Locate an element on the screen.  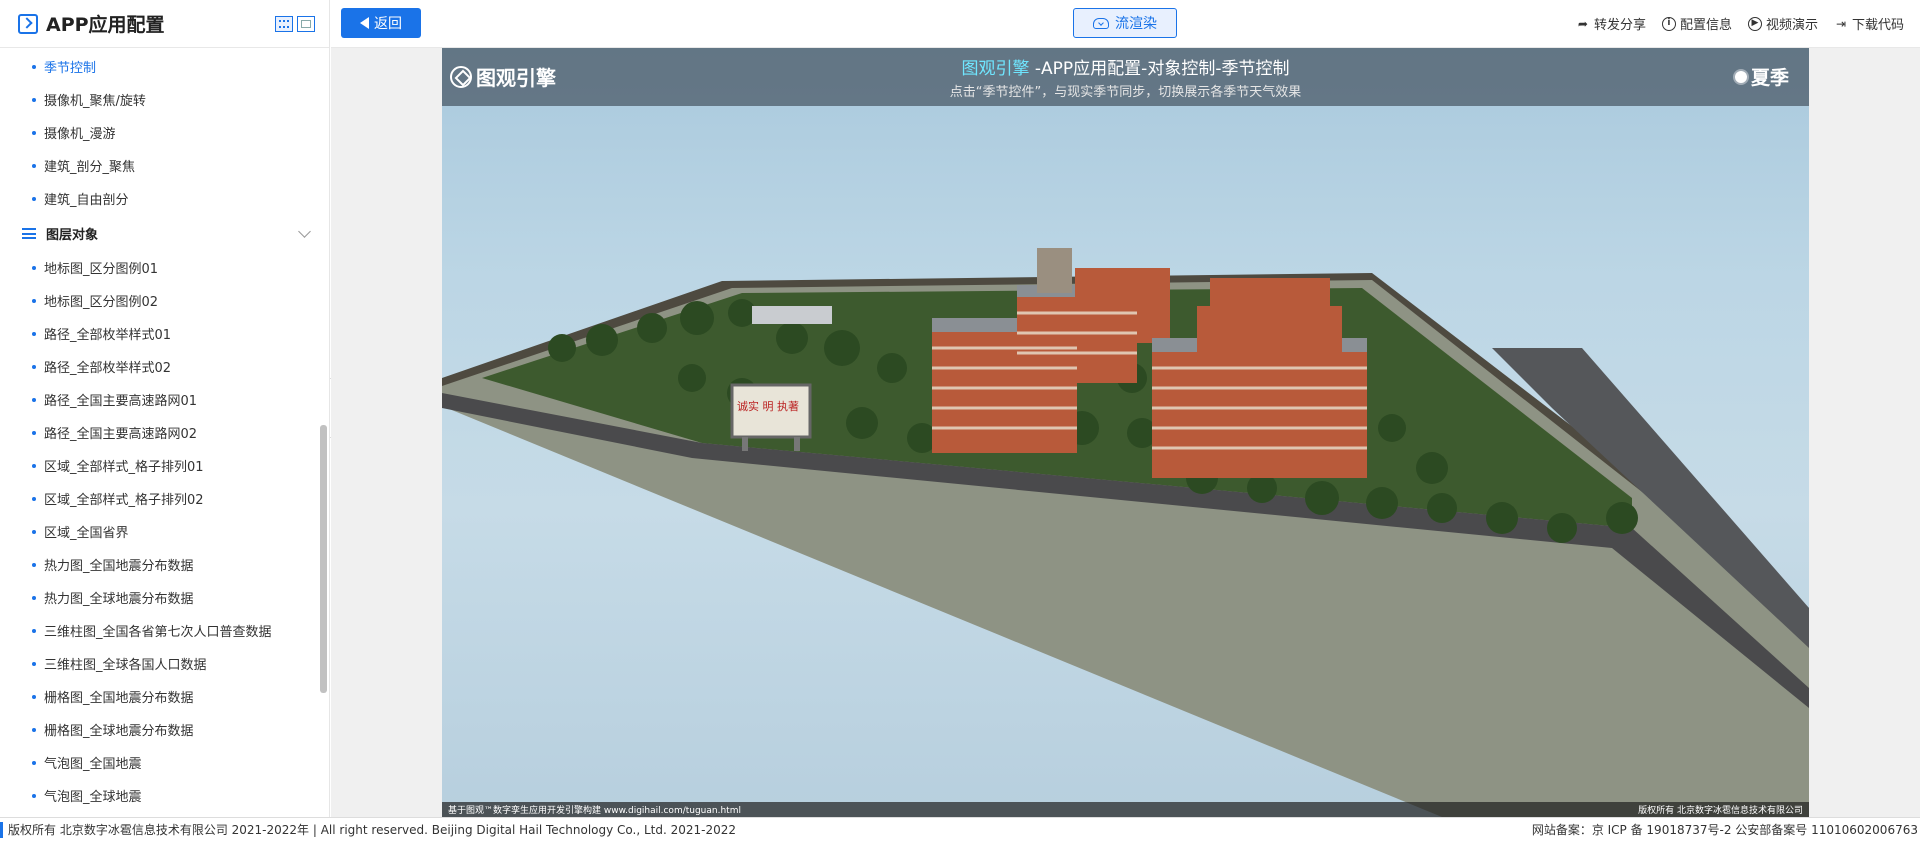
sidebar-item: 热力图_全国地震分布数据 is located at coordinates (164, 564).